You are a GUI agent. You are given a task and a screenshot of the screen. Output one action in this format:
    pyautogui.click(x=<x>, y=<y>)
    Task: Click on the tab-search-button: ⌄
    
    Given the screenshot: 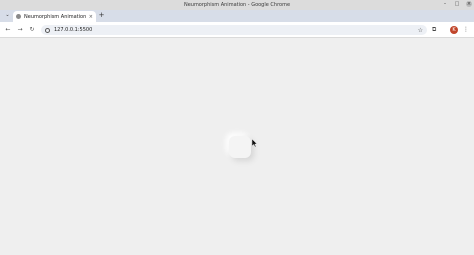 What is the action you would take?
    pyautogui.click(x=7, y=15)
    